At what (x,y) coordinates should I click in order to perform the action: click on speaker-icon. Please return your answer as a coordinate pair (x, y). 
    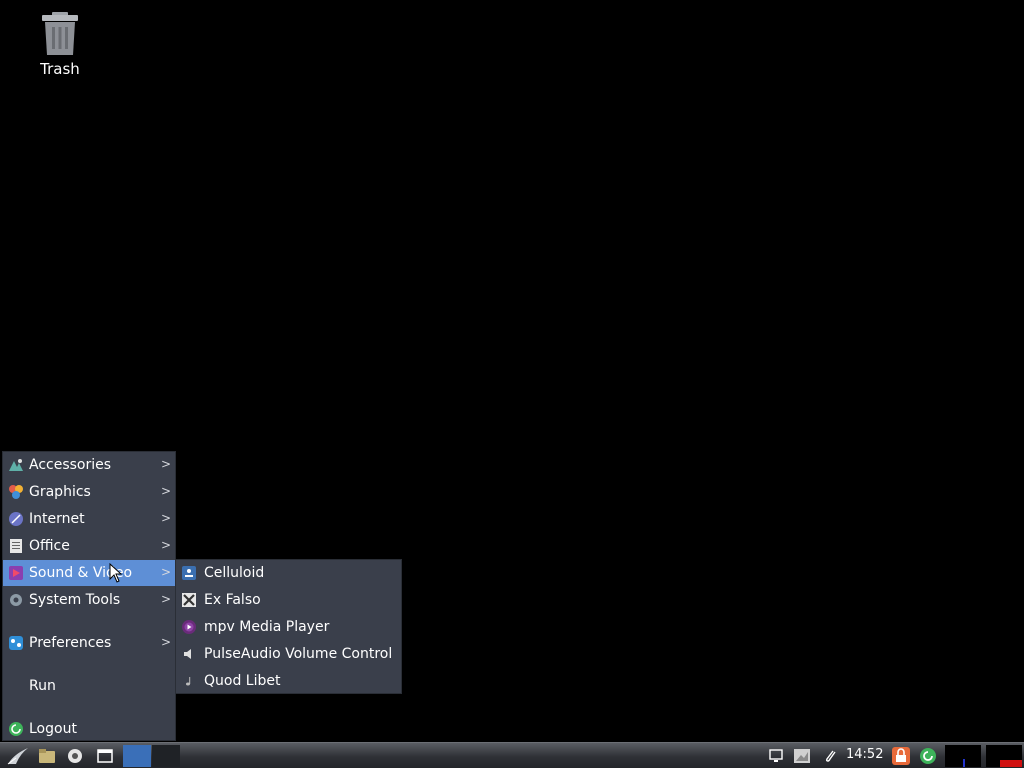
    Looking at the image, I should click on (189, 654).